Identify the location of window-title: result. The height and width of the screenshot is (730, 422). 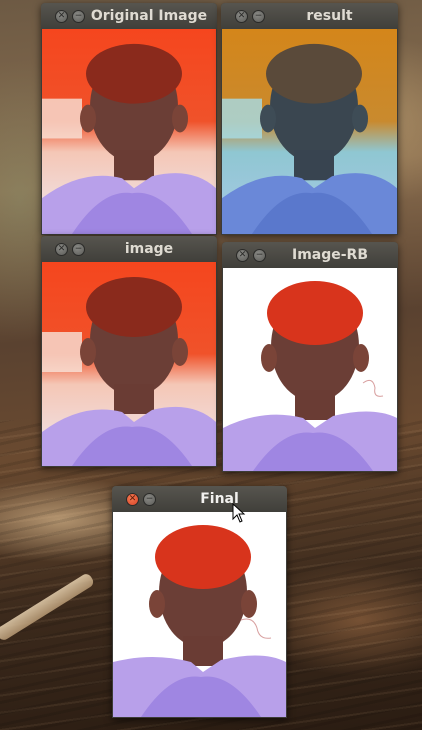
(329, 16).